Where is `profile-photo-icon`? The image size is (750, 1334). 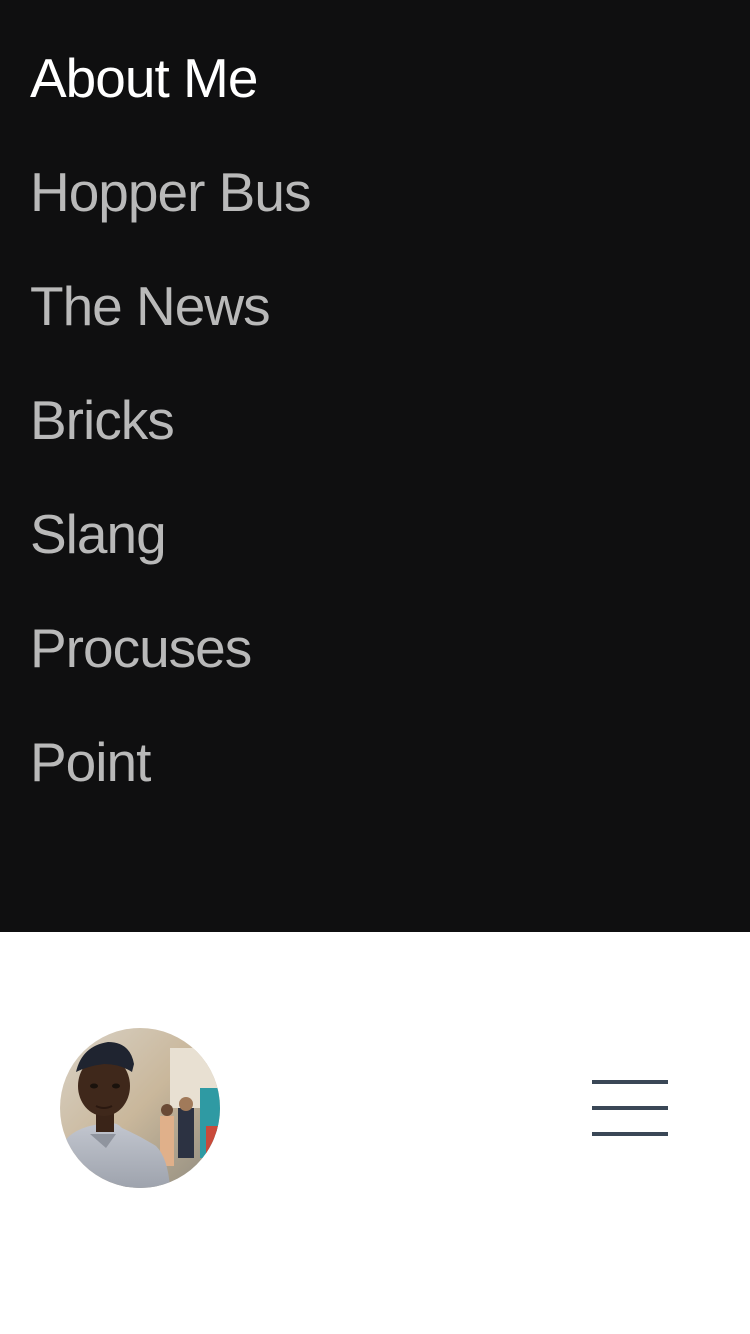 profile-photo-icon is located at coordinates (140, 1108).